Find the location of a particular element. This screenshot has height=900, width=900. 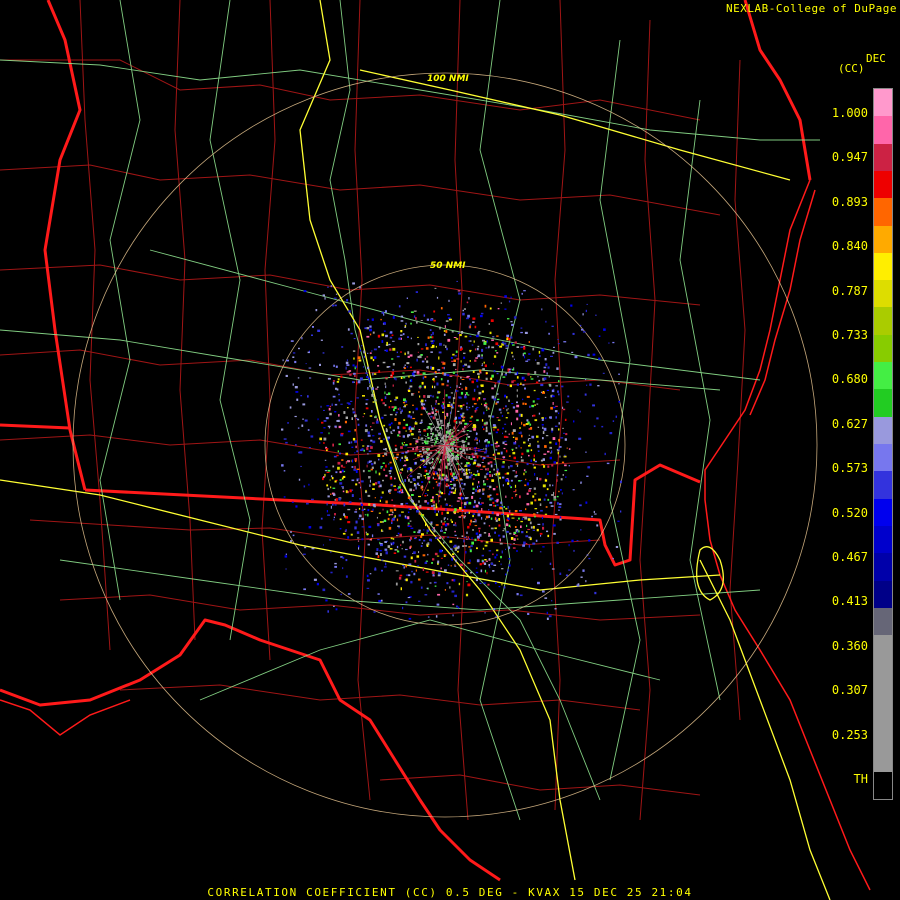

colorbar-tick-label: 0.787 is located at coordinates (849, 290).